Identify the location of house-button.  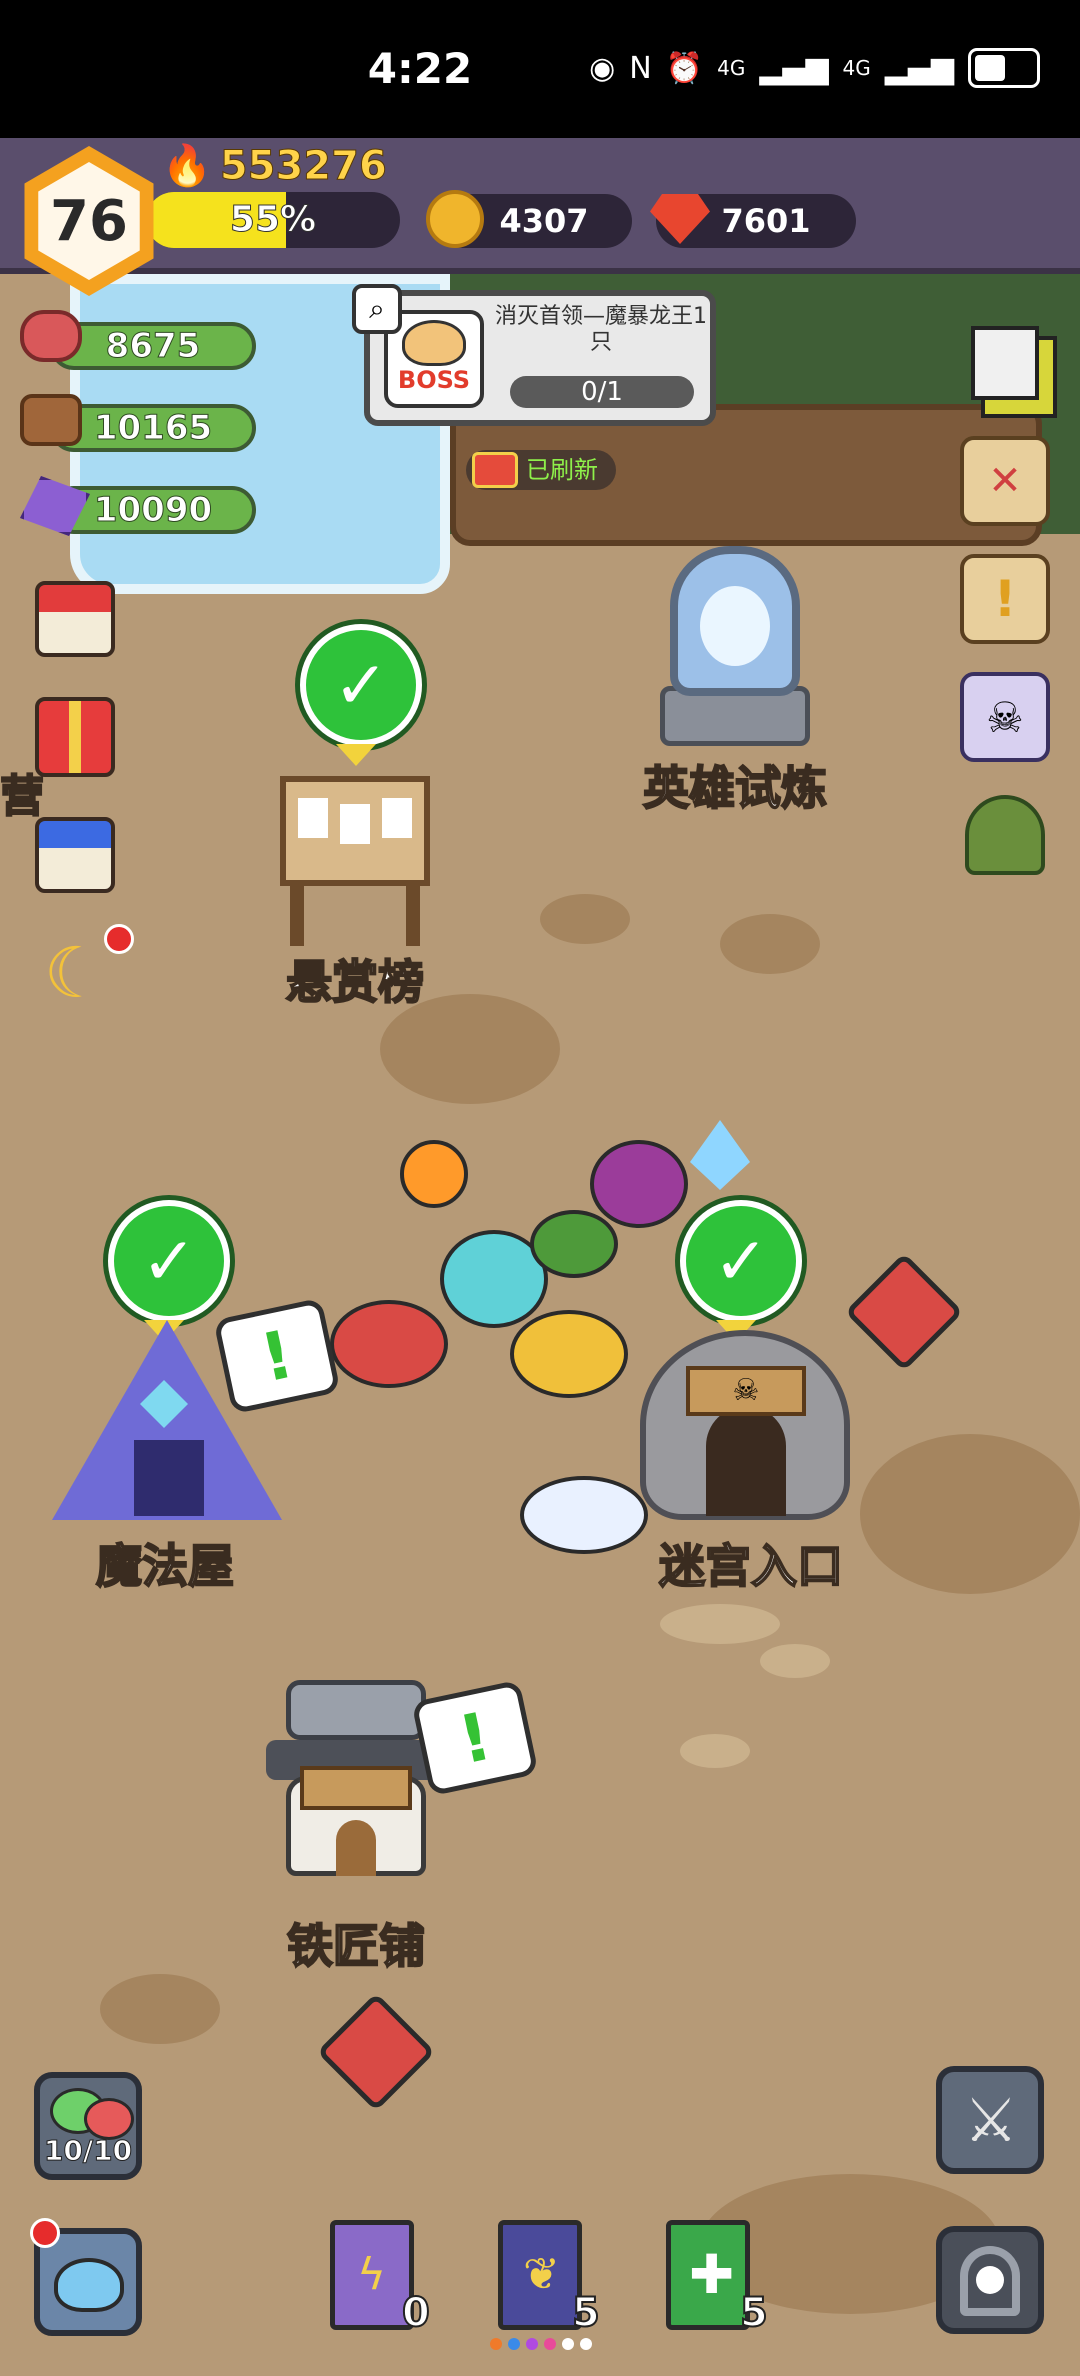
(1005, 835).